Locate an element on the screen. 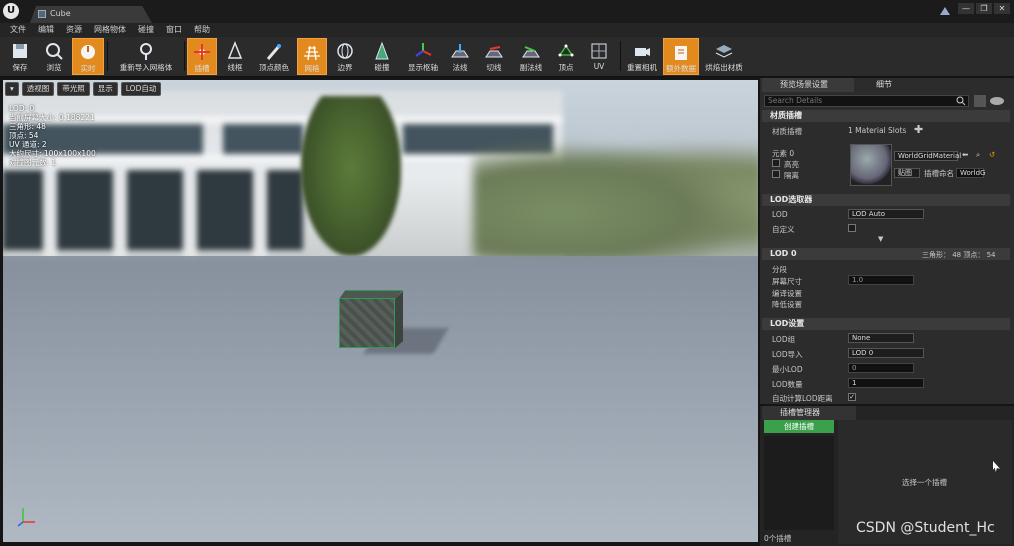 The height and width of the screenshot is (546, 1014). lod-import-dropdown: LOD 0 is located at coordinates (886, 353).